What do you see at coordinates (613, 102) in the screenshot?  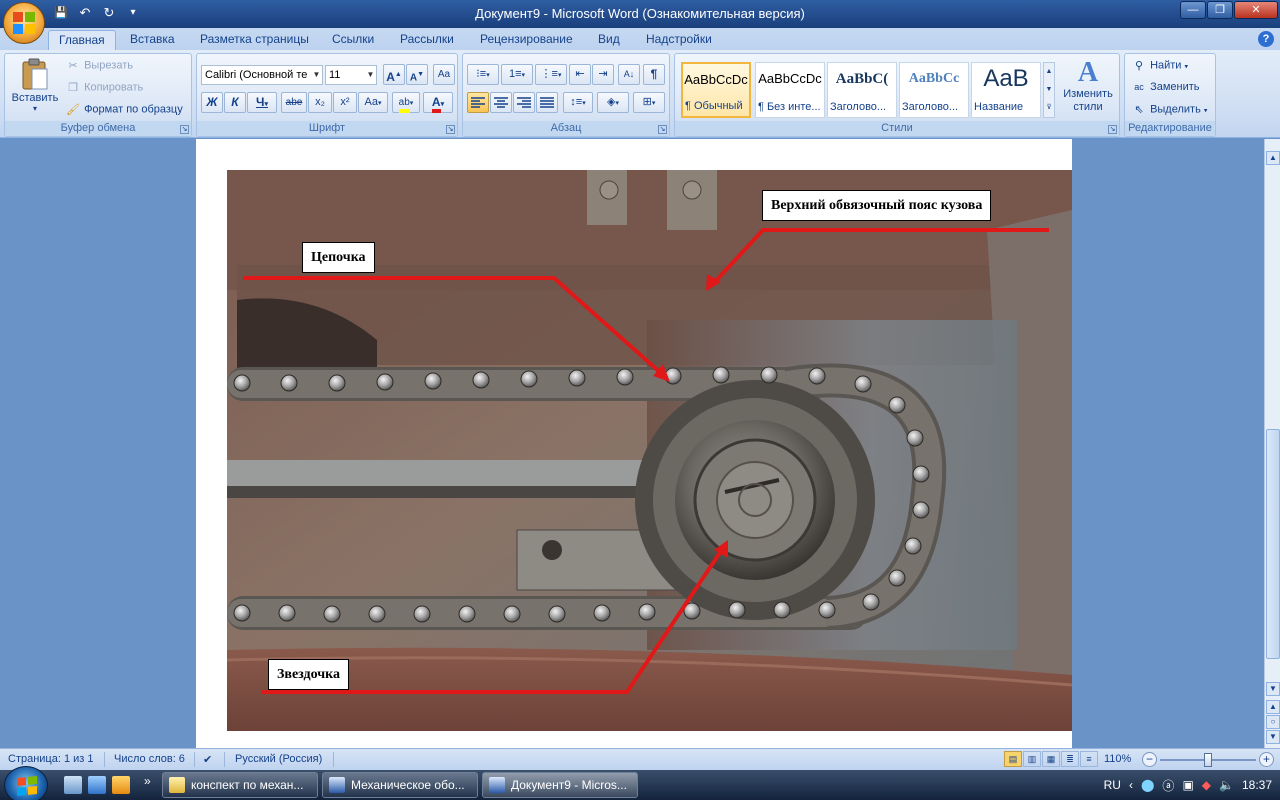 I see `shading-button: ◈▾` at bounding box center [613, 102].